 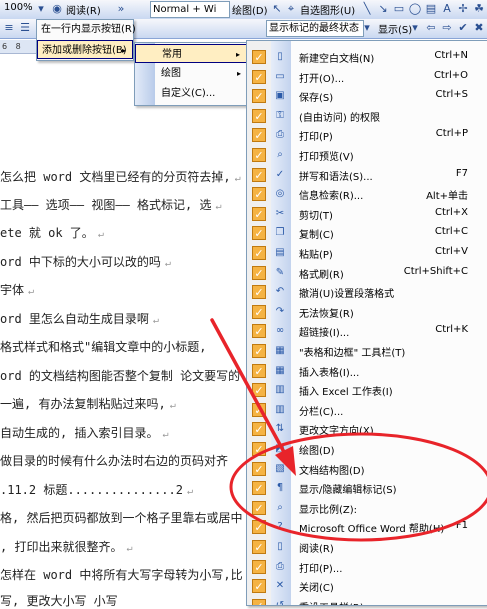 What do you see at coordinates (367, 586) in the screenshot?
I see `command-item-close: ✓ ✕ 关闭(C)` at bounding box center [367, 586].